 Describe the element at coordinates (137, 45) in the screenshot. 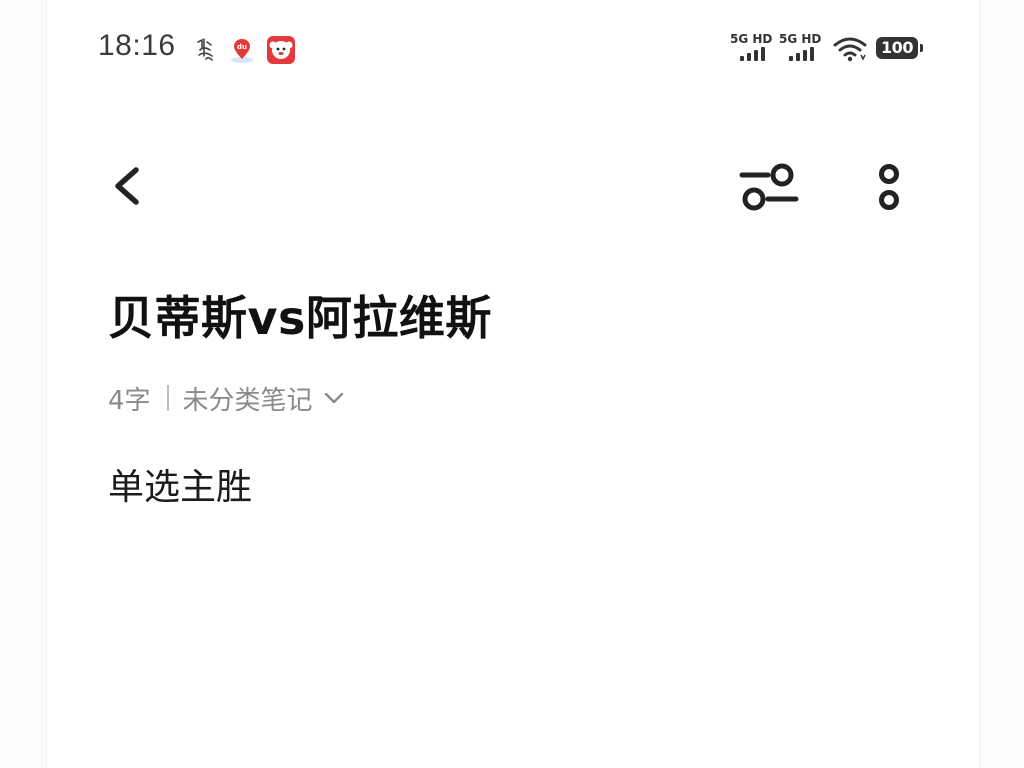

I see `status-time: 18:16` at that location.